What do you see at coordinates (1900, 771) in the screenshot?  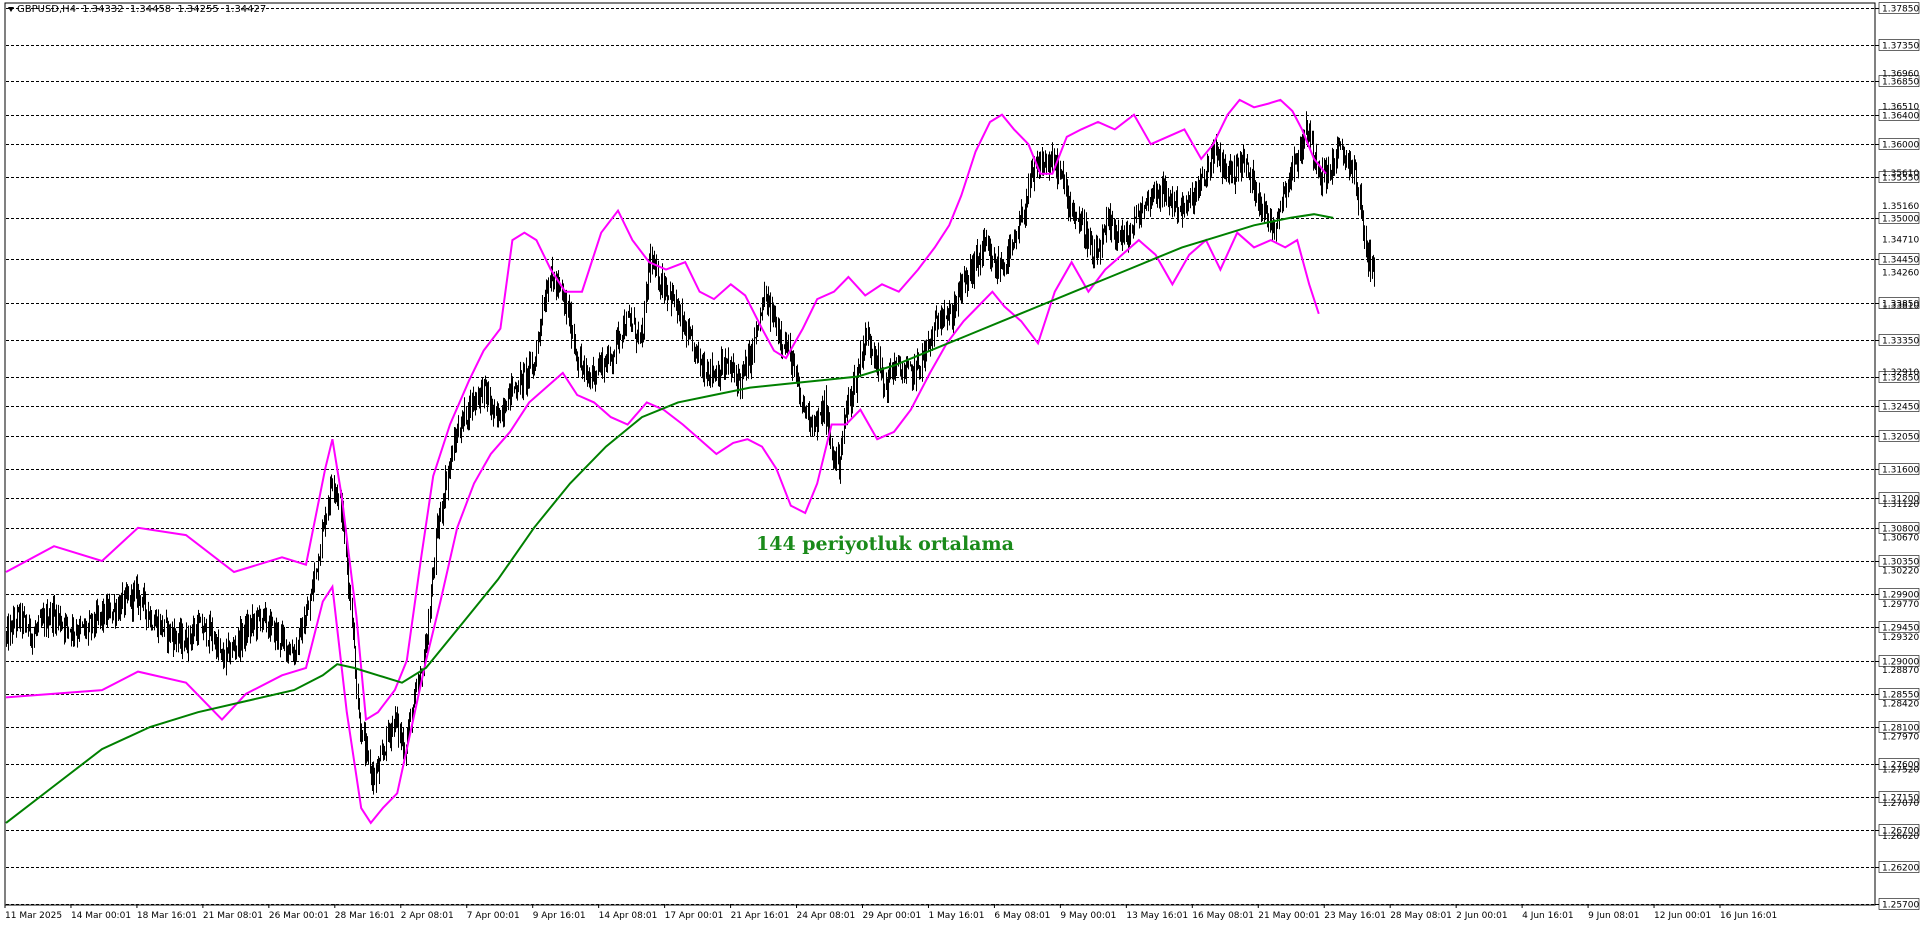 I see `price-label-minor: 1.27520` at bounding box center [1900, 771].